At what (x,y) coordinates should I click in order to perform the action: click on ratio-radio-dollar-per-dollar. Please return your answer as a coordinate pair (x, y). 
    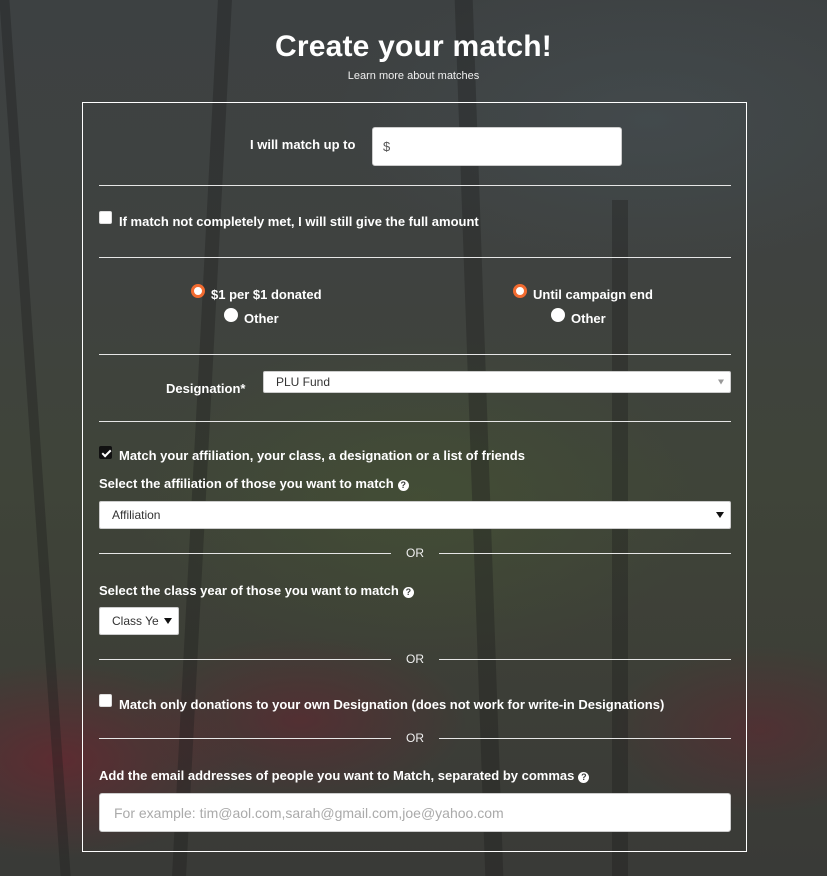
    Looking at the image, I should click on (198, 291).